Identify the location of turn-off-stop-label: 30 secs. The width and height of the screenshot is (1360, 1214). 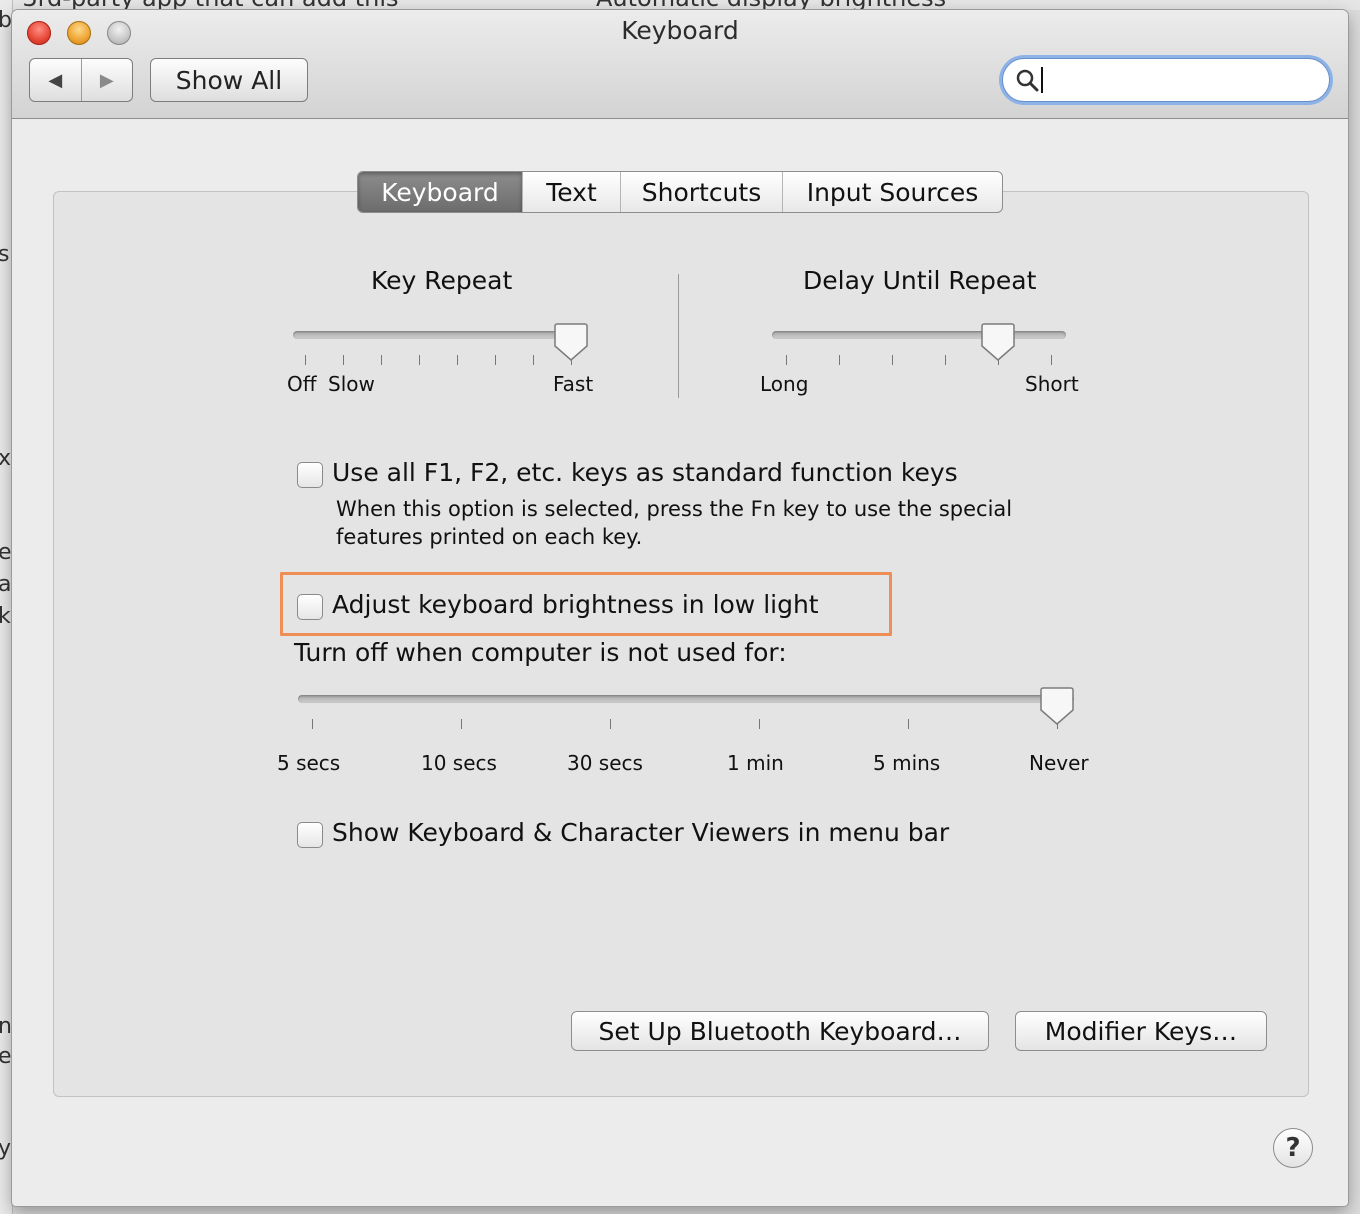
(605, 763).